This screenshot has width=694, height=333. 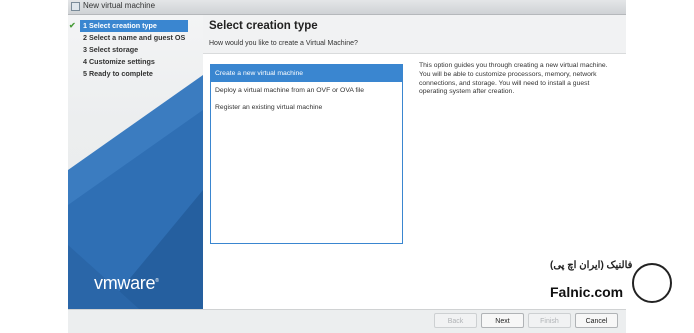 I want to click on next-button: Next, so click(x=502, y=320).